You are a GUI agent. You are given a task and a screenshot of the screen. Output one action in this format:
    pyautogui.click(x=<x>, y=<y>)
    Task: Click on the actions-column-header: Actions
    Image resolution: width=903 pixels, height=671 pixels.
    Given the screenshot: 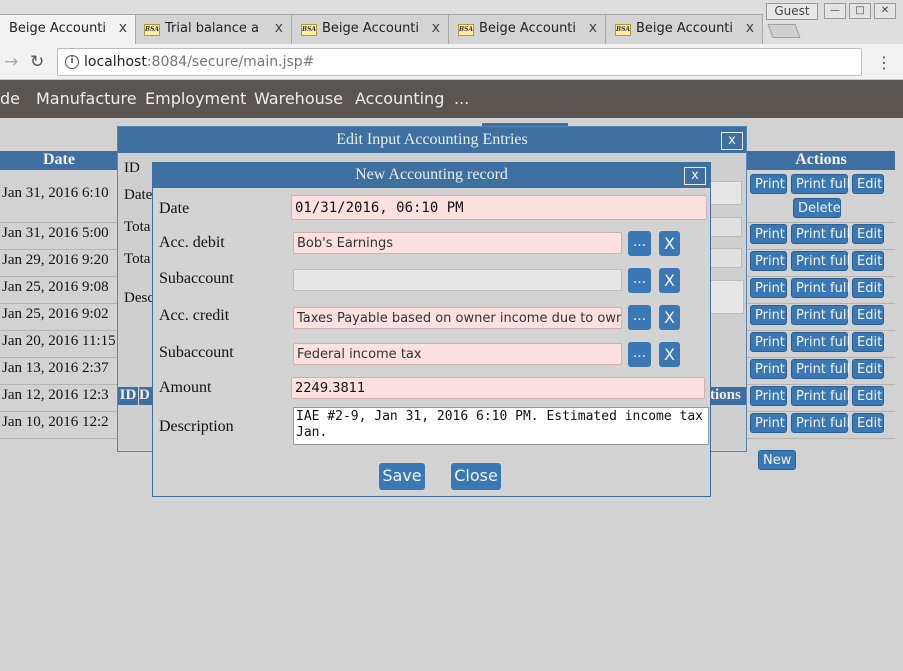 What is the action you would take?
    pyautogui.click(x=821, y=160)
    